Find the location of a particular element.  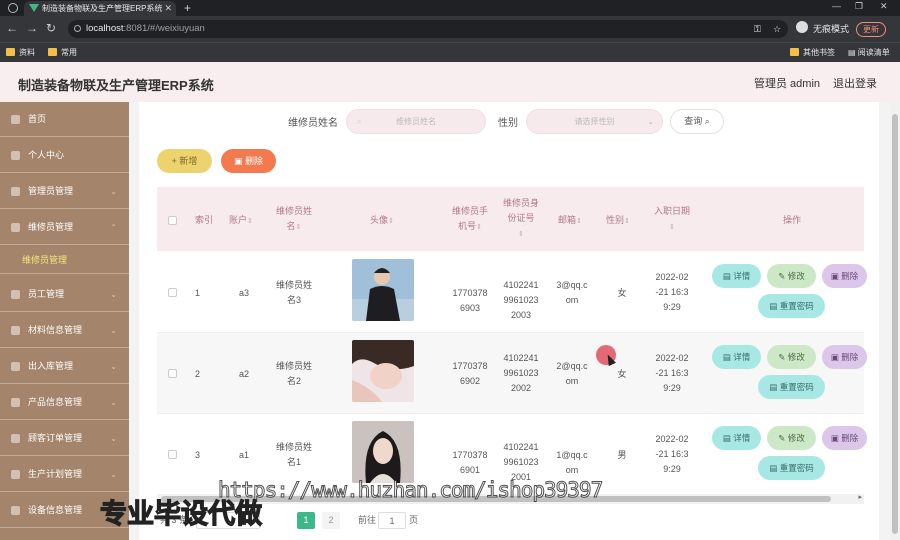

col-gender: 性别⇕ is located at coordinates (618, 221).